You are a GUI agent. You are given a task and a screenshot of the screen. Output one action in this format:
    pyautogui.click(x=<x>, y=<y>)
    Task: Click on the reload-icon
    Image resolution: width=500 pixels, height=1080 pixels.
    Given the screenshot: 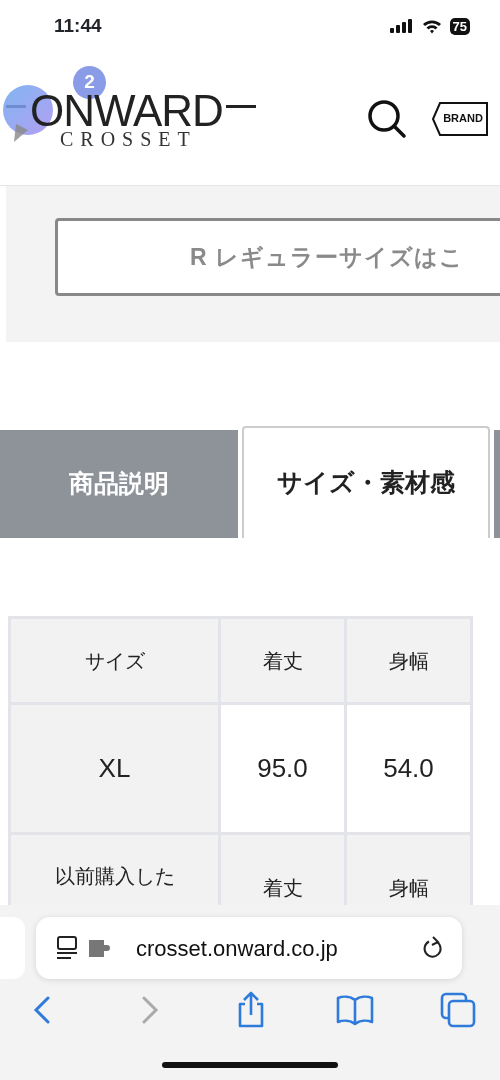 What is the action you would take?
    pyautogui.click(x=433, y=948)
    